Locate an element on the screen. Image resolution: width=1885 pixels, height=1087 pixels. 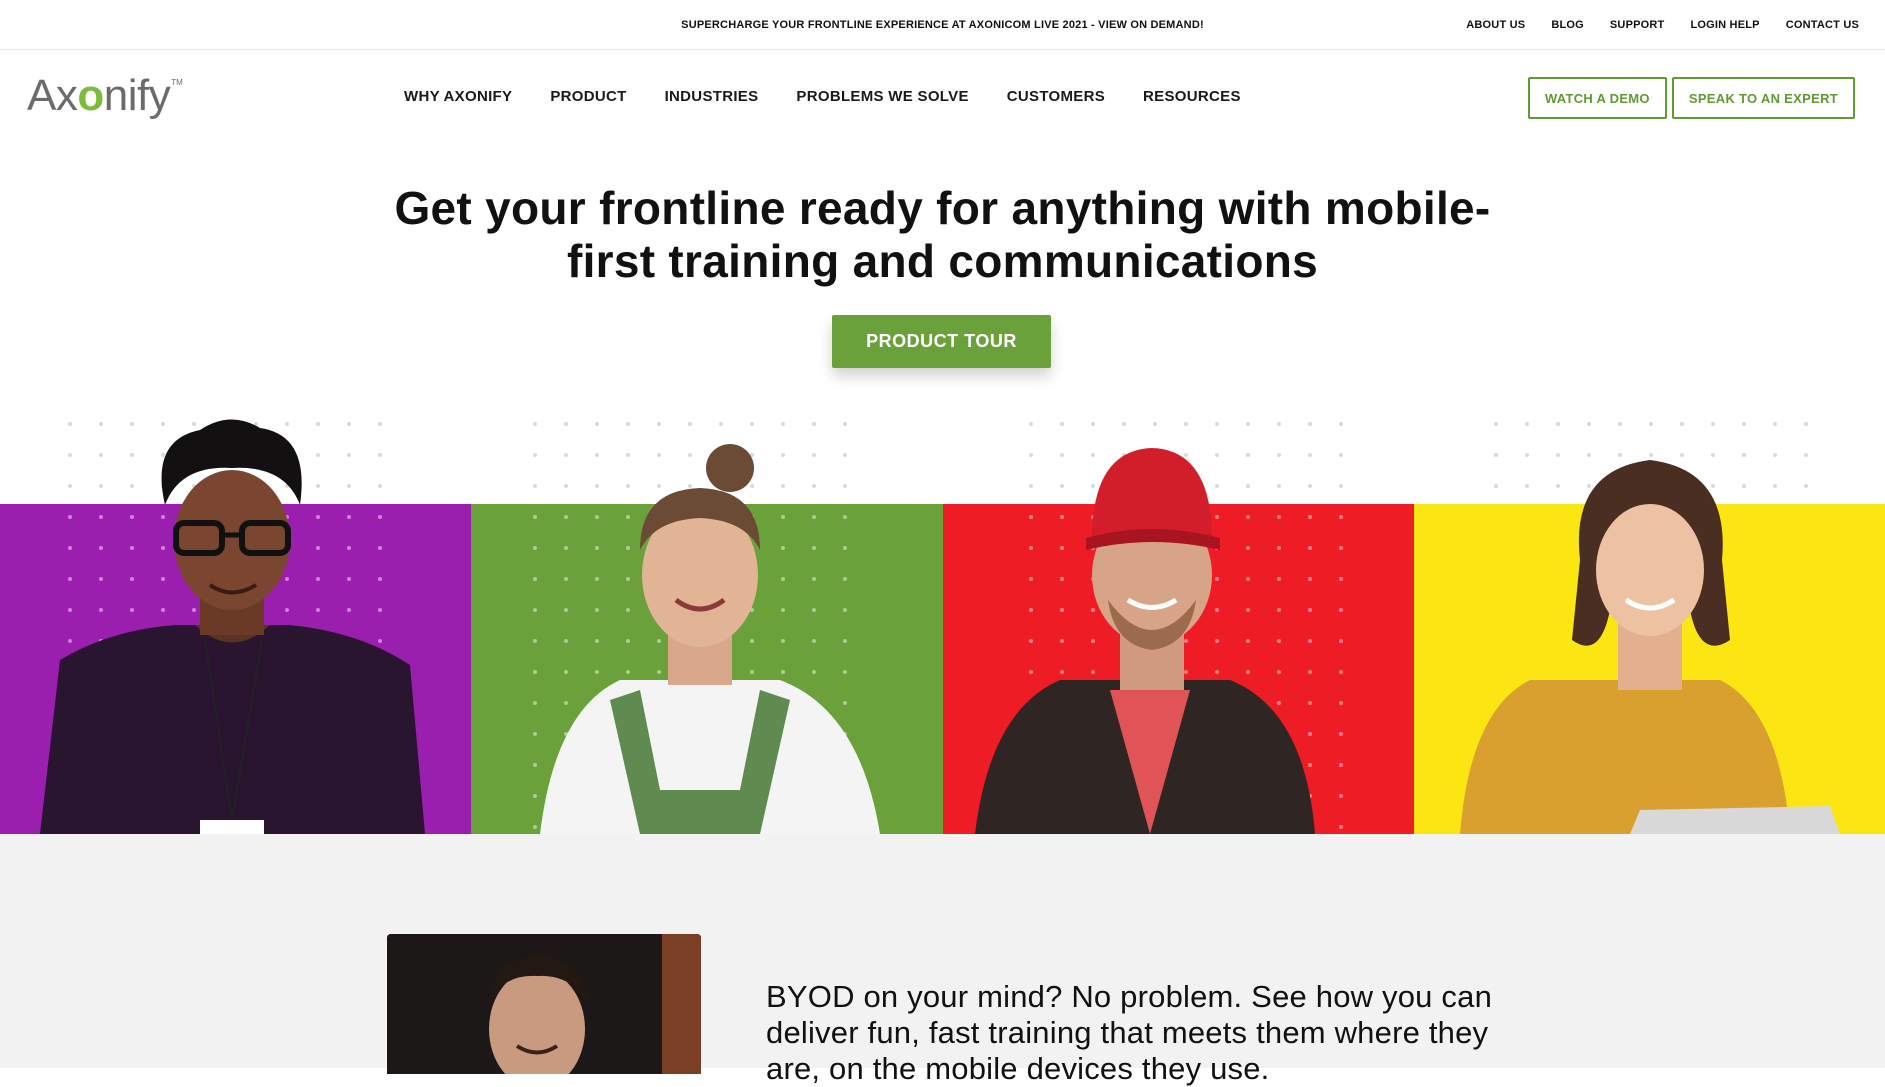
logo-text-after: nify is located at coordinates (137, 95).